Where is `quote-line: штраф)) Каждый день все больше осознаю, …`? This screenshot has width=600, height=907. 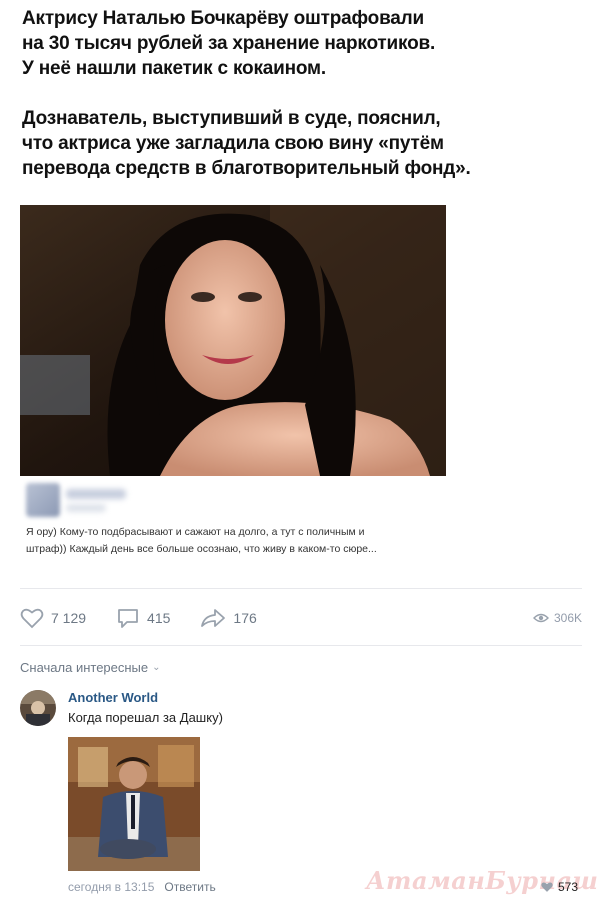 quote-line: штраф)) Каждый день все больше осознаю, … is located at coordinates (201, 549).